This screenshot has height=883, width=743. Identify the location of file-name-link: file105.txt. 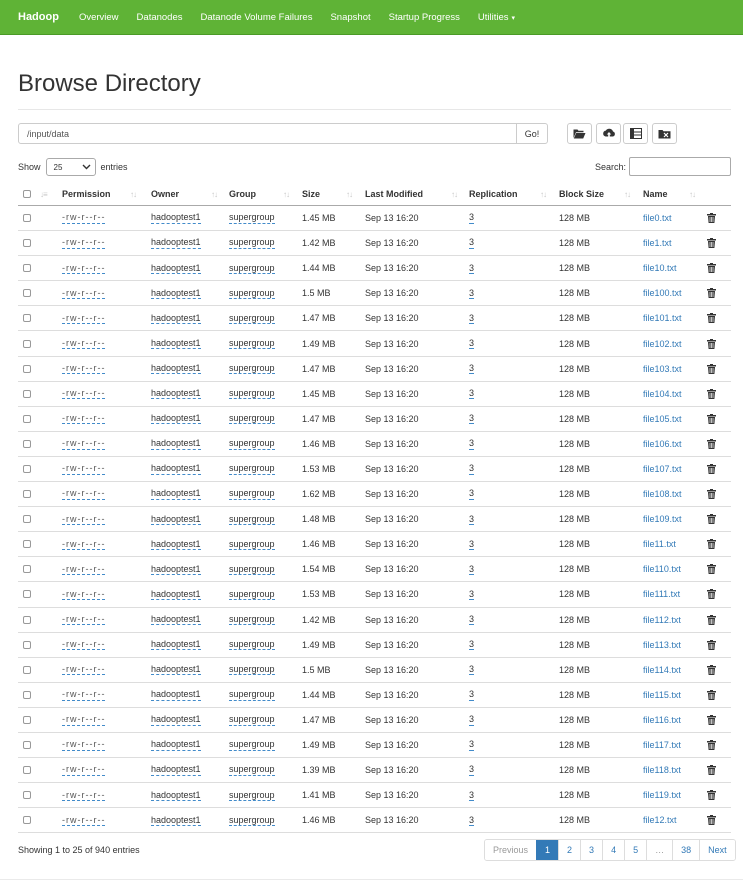
(662, 419).